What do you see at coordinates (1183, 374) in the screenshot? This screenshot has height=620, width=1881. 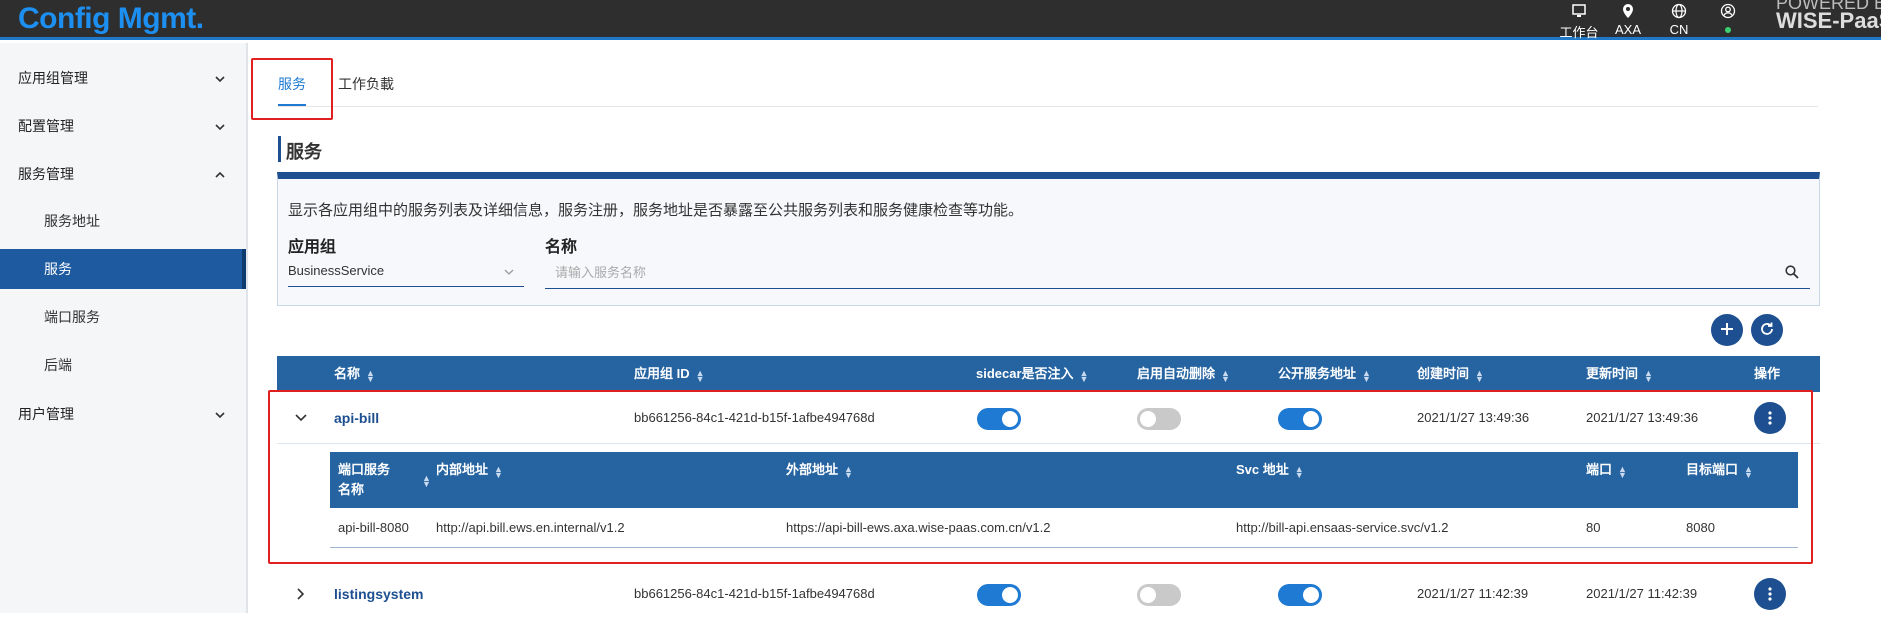 I see `col-auto-delete: 启用自动删除 ▲ ▼` at bounding box center [1183, 374].